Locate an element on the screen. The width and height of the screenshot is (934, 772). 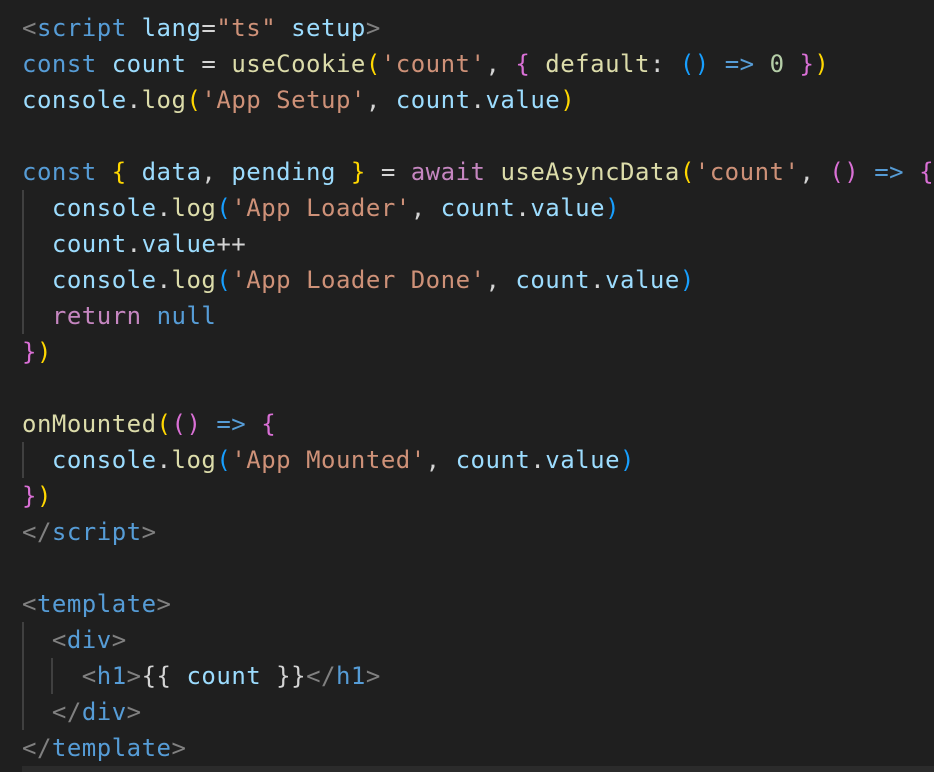
code-token-bracket2: () is located at coordinates (844, 172).